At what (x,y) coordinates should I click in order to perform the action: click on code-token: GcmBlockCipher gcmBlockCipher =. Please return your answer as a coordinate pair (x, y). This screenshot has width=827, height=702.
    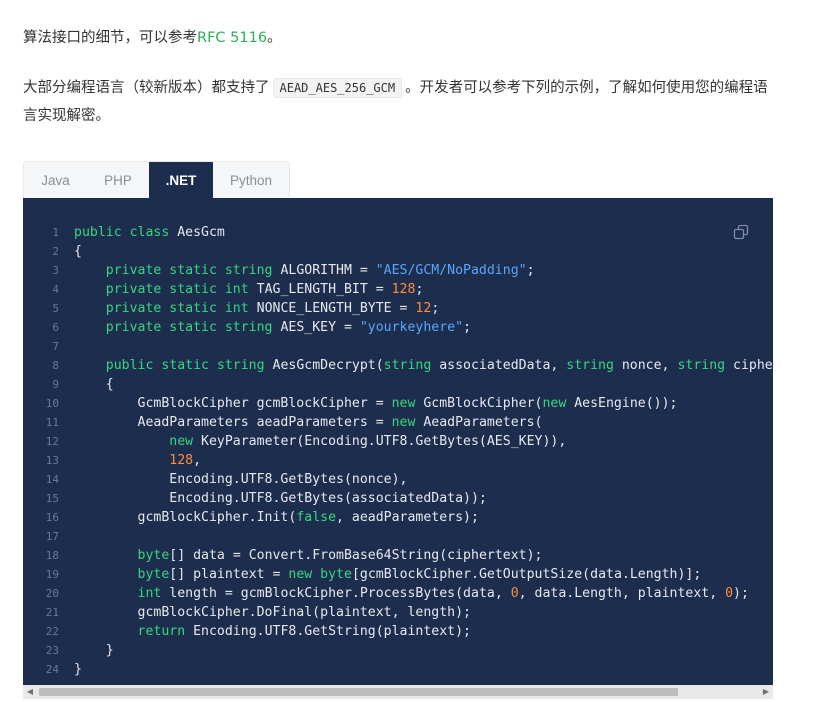
    Looking at the image, I should click on (233, 403).